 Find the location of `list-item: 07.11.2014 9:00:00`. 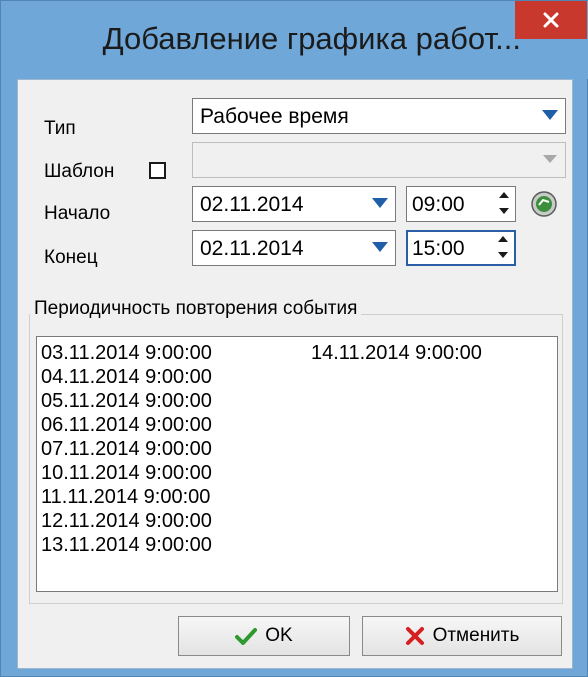

list-item: 07.11.2014 9:00:00 is located at coordinates (126, 449).